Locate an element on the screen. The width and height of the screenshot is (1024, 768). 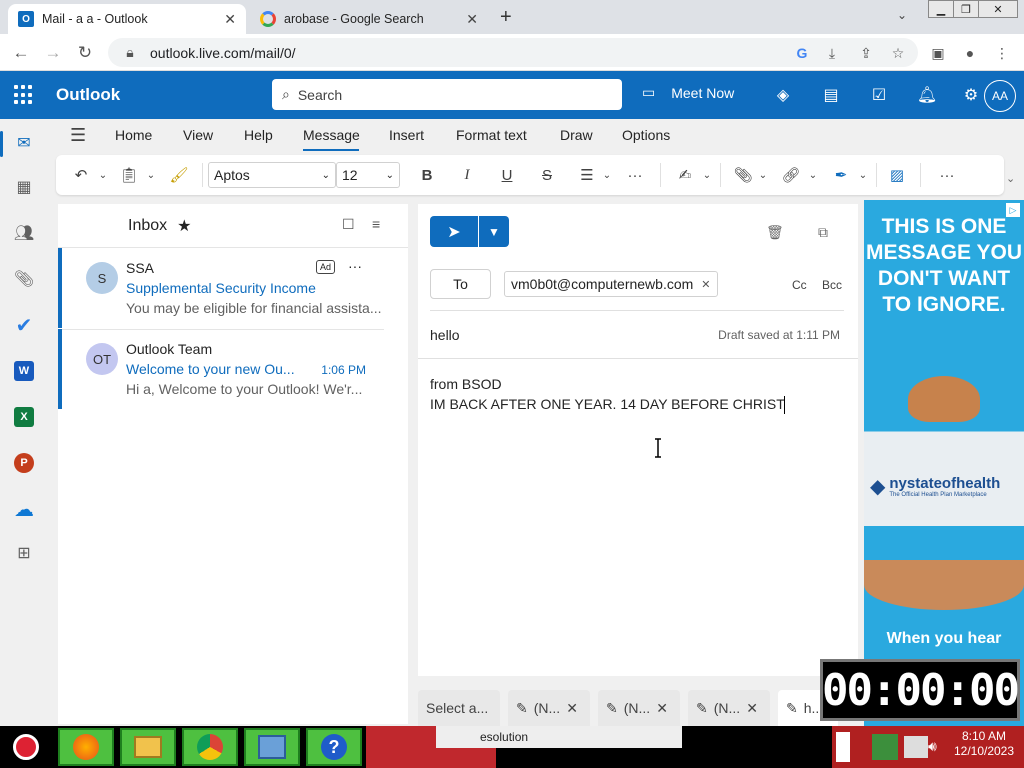
more-format-button: ··· is located at coordinates (635, 175).